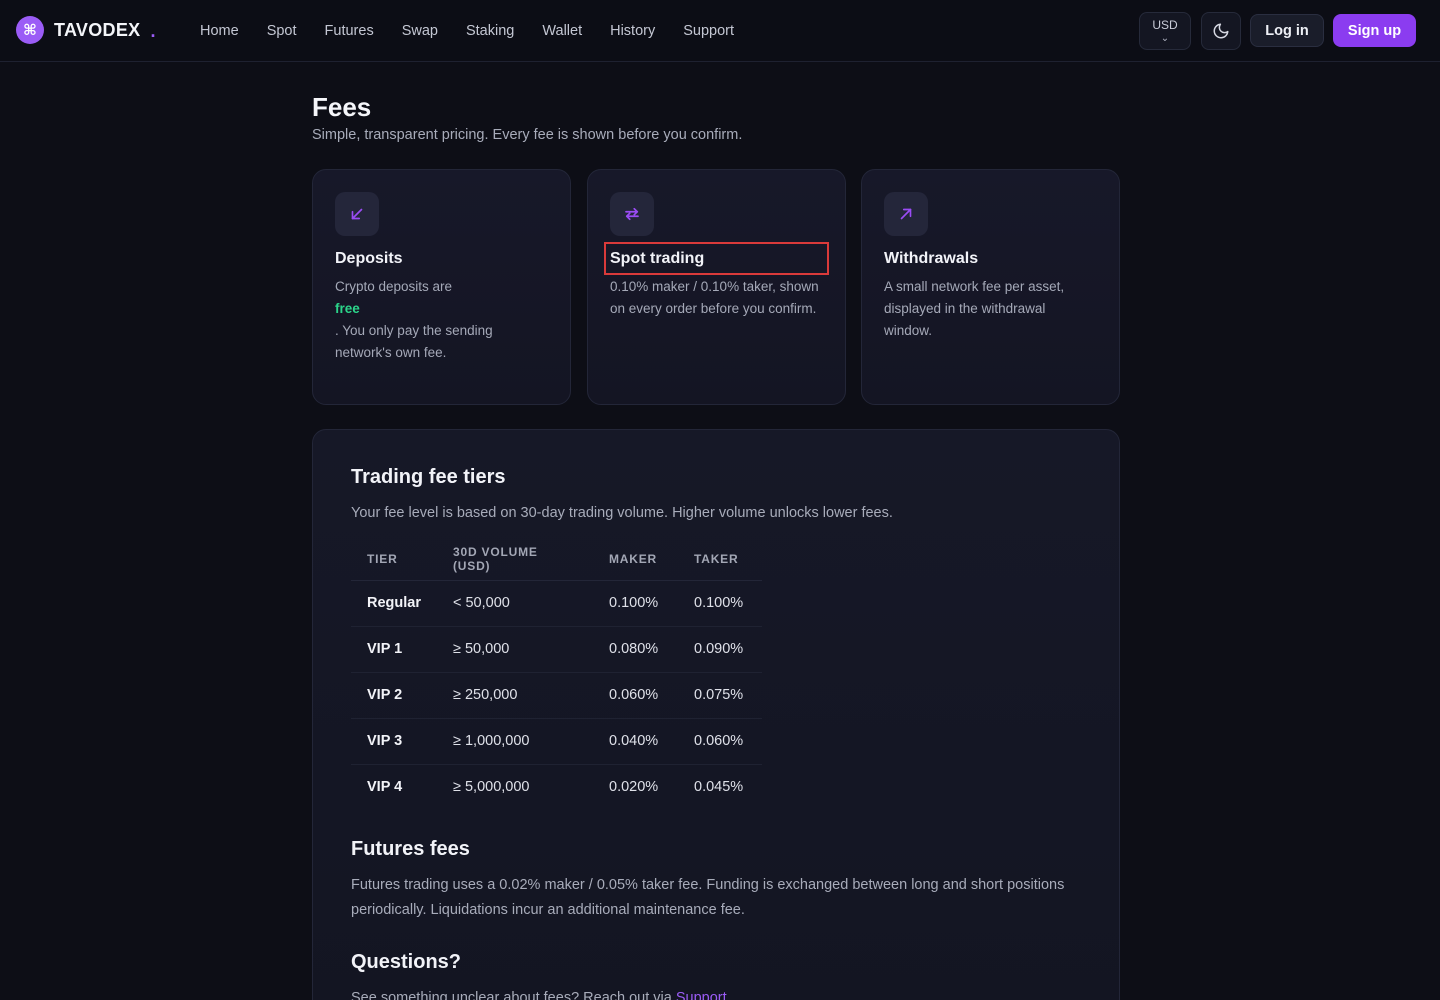  Describe the element at coordinates (219, 31) in the screenshot. I see `nav-home: Home` at that location.